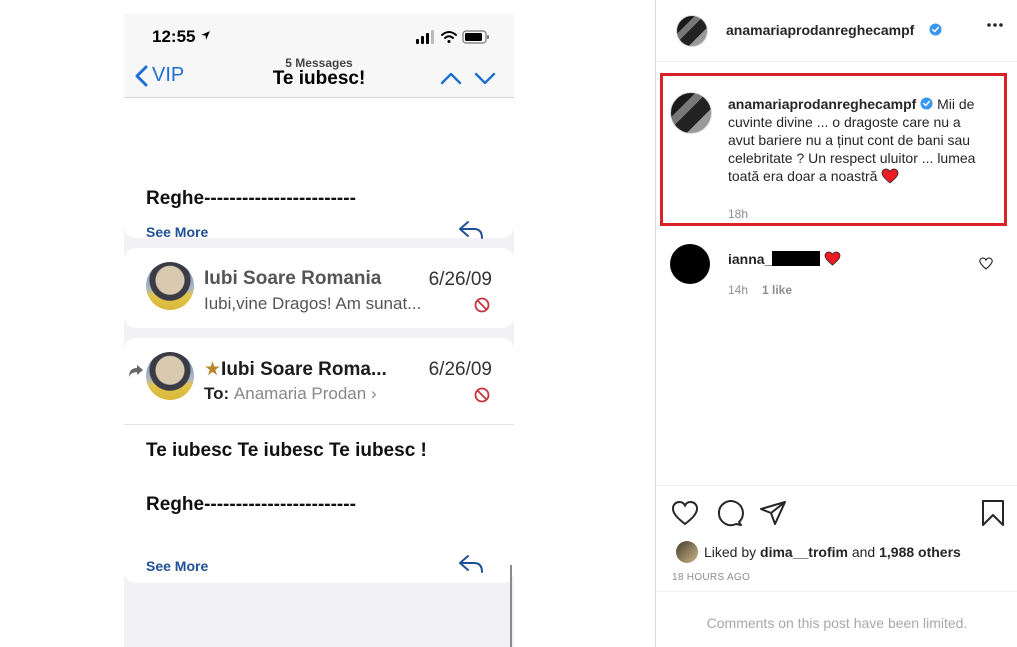 This screenshot has width=1017, height=647. I want to click on liked-by-others: 1,988 others, so click(920, 552).